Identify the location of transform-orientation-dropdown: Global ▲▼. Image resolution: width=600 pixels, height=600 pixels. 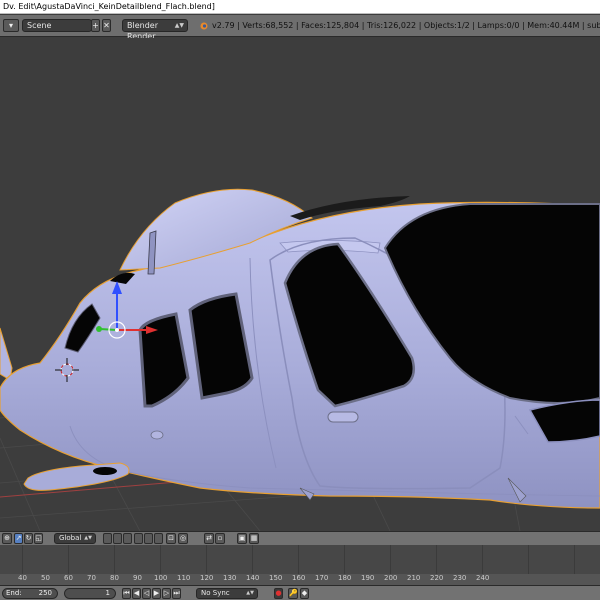
(75, 538).